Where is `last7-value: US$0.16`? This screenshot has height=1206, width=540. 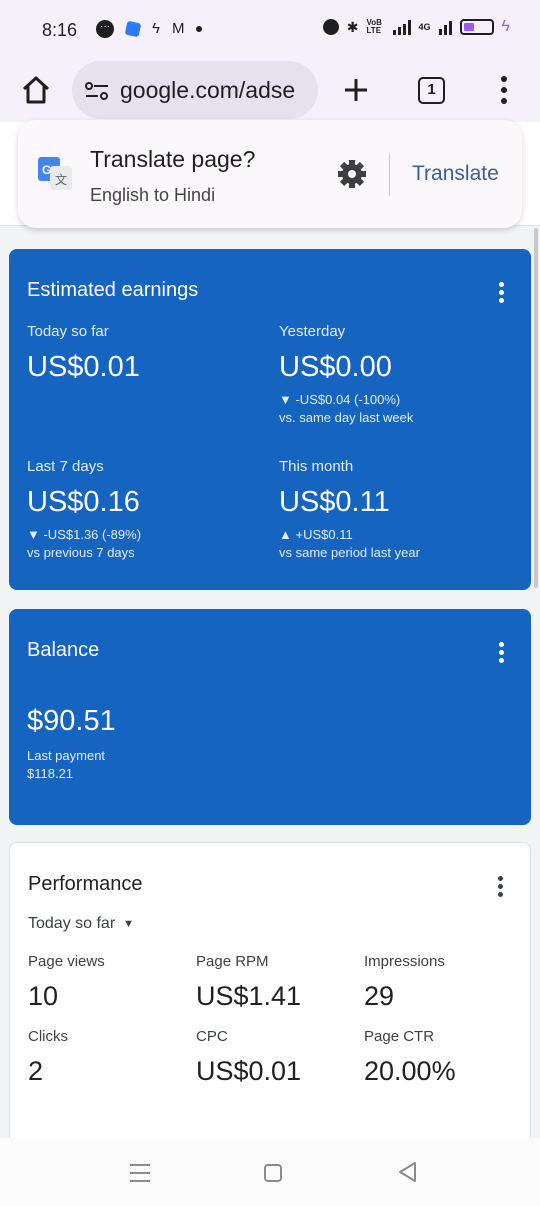 last7-value: US$0.16 is located at coordinates (83, 502).